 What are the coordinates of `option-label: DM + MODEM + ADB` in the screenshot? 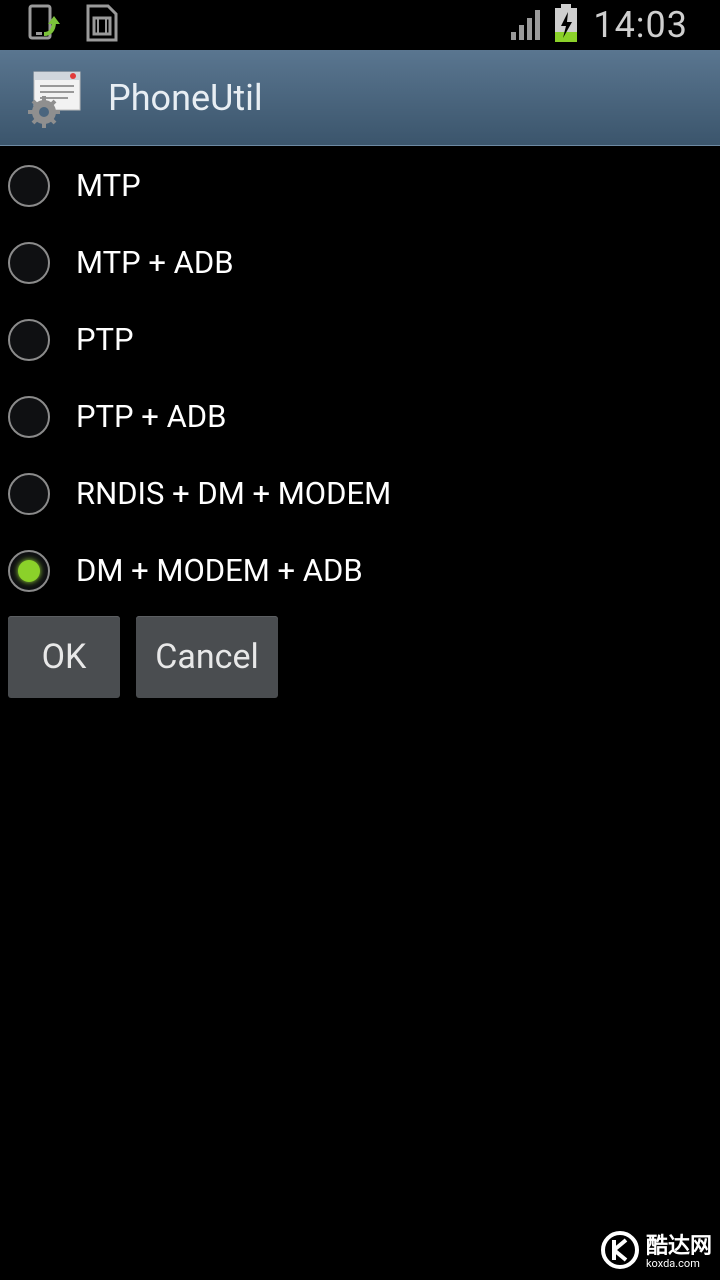 It's located at (219, 570).